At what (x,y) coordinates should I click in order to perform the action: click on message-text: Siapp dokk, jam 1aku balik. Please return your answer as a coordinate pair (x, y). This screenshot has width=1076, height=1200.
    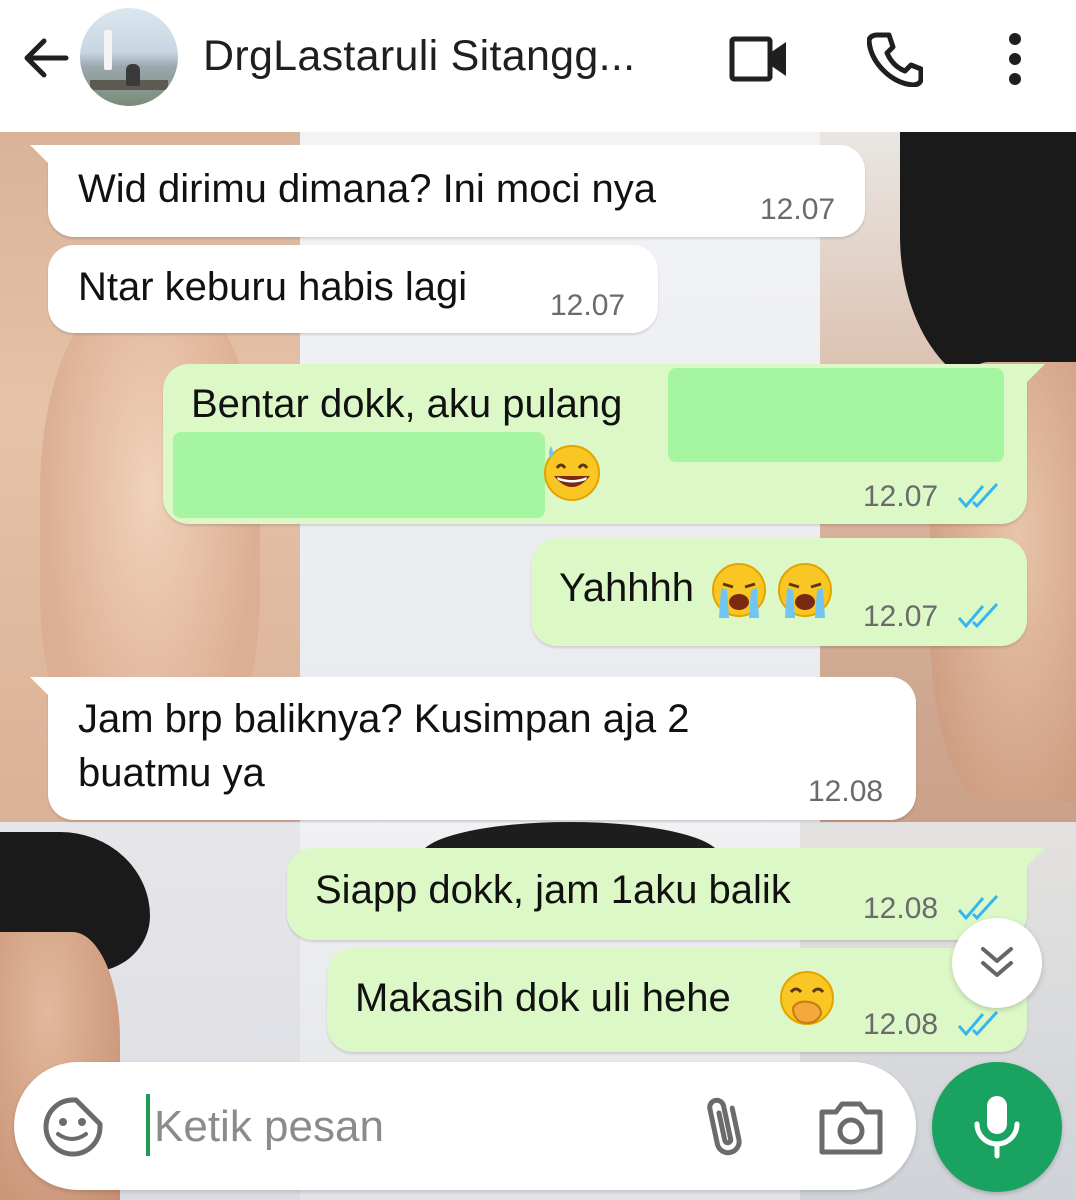
    Looking at the image, I should click on (553, 890).